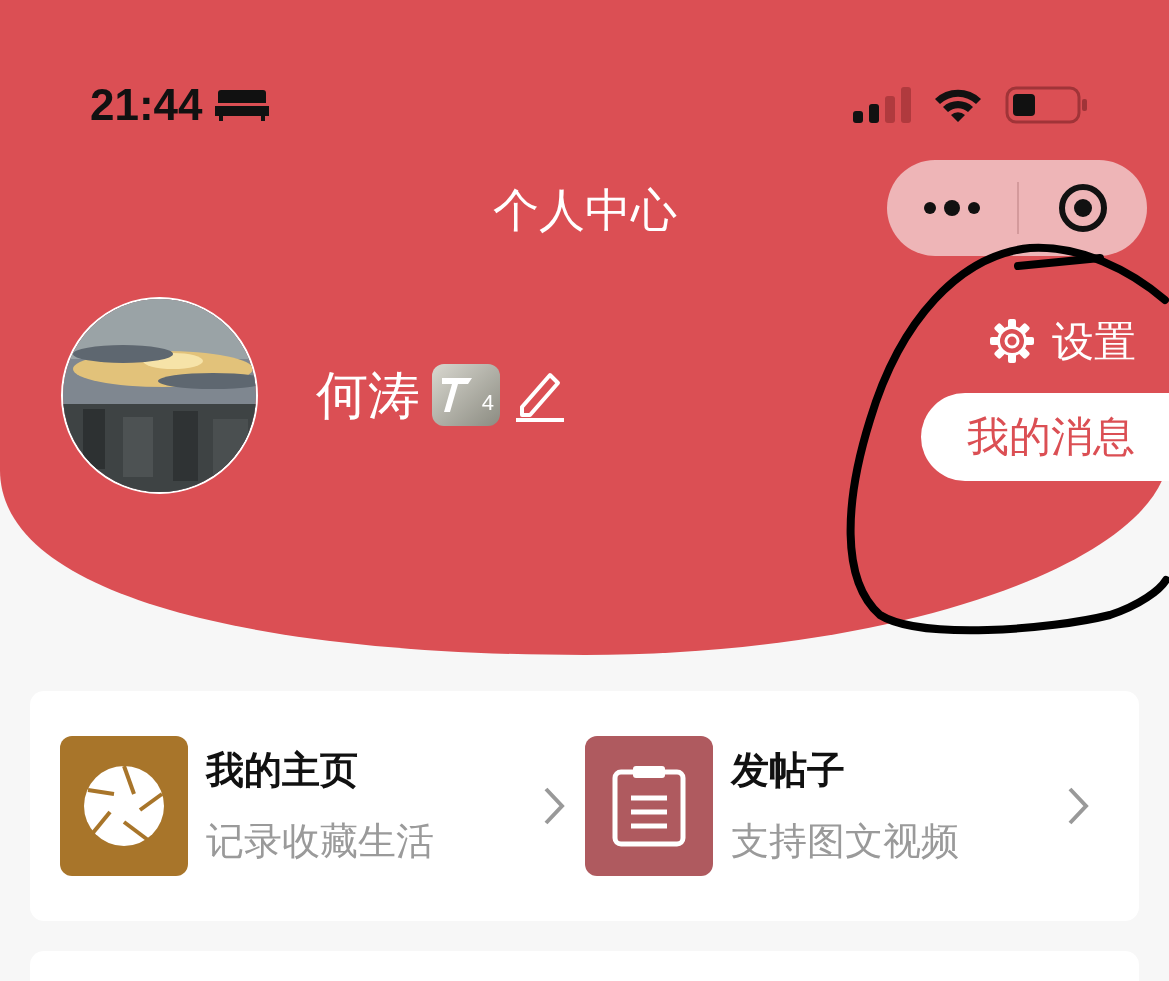 This screenshot has height=981, width=1169. Describe the element at coordinates (1045, 436) in the screenshot. I see `messages-button: 我的消息` at that location.